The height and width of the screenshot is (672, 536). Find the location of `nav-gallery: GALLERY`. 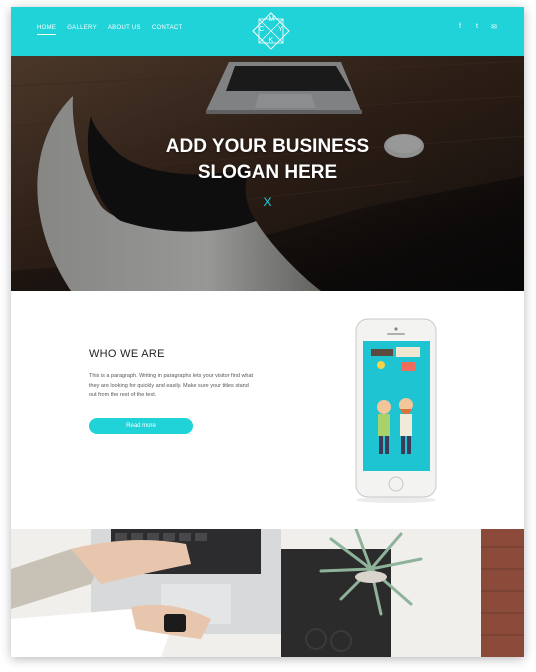

nav-gallery: GALLERY is located at coordinates (82, 30).